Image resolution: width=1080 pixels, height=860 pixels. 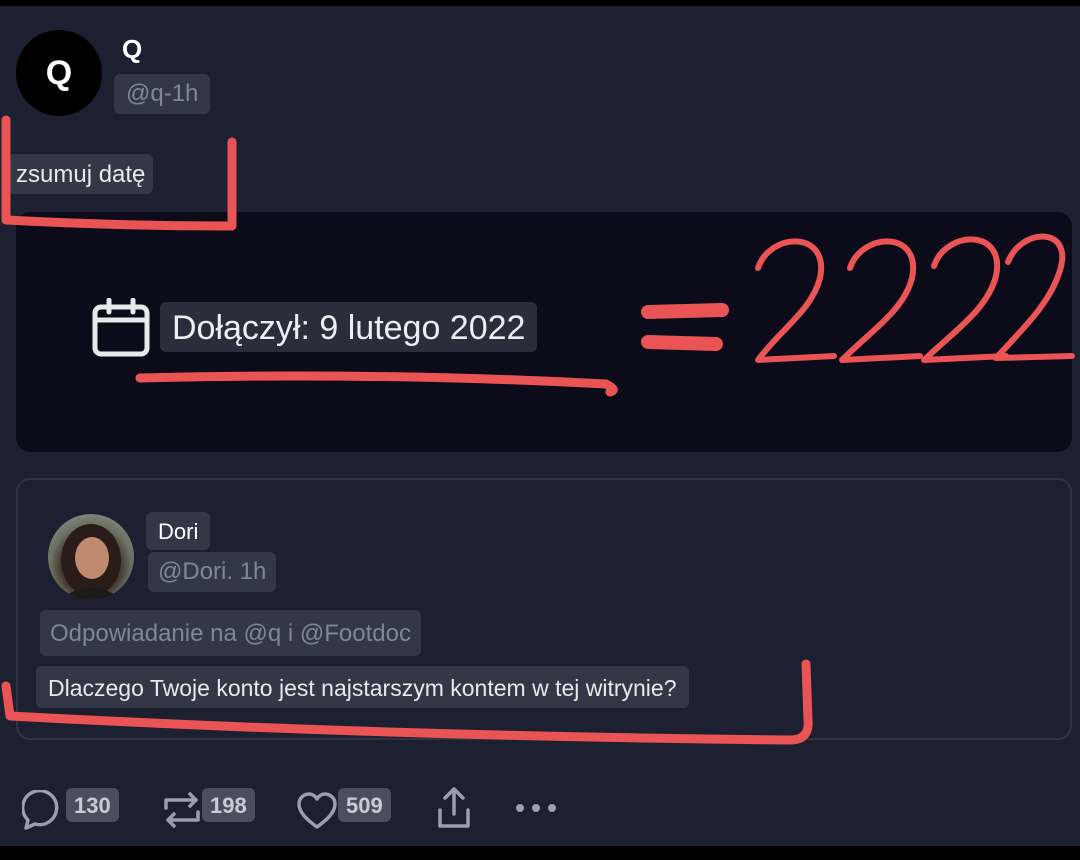 I want to click on like-icon, so click(x=317, y=811).